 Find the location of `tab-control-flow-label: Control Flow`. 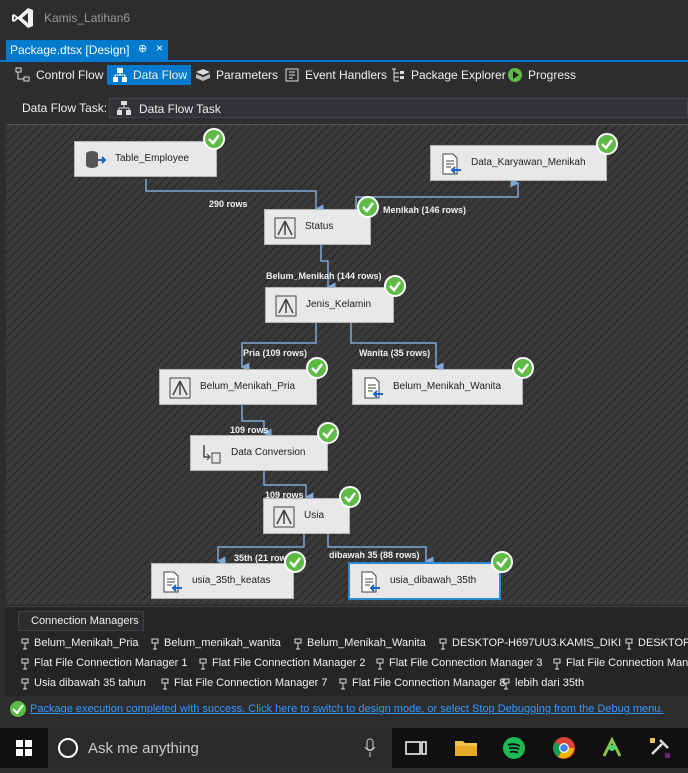

tab-control-flow-label: Control Flow is located at coordinates (70, 75).